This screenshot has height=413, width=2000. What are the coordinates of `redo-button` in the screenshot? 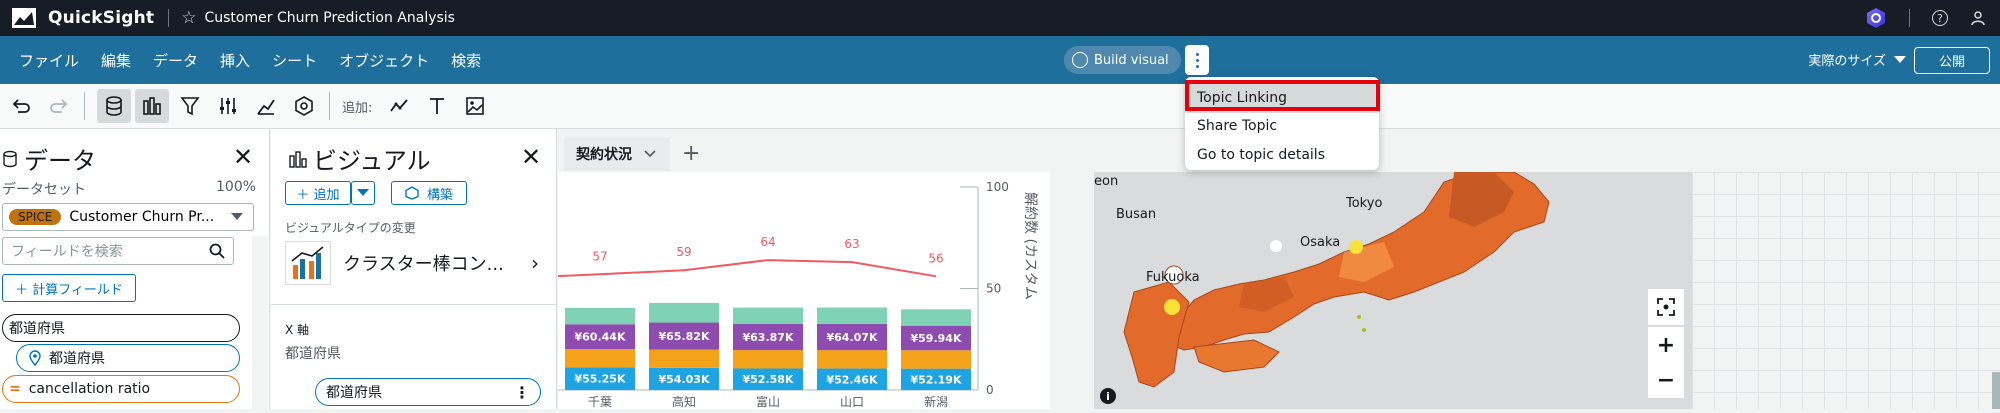 It's located at (59, 106).